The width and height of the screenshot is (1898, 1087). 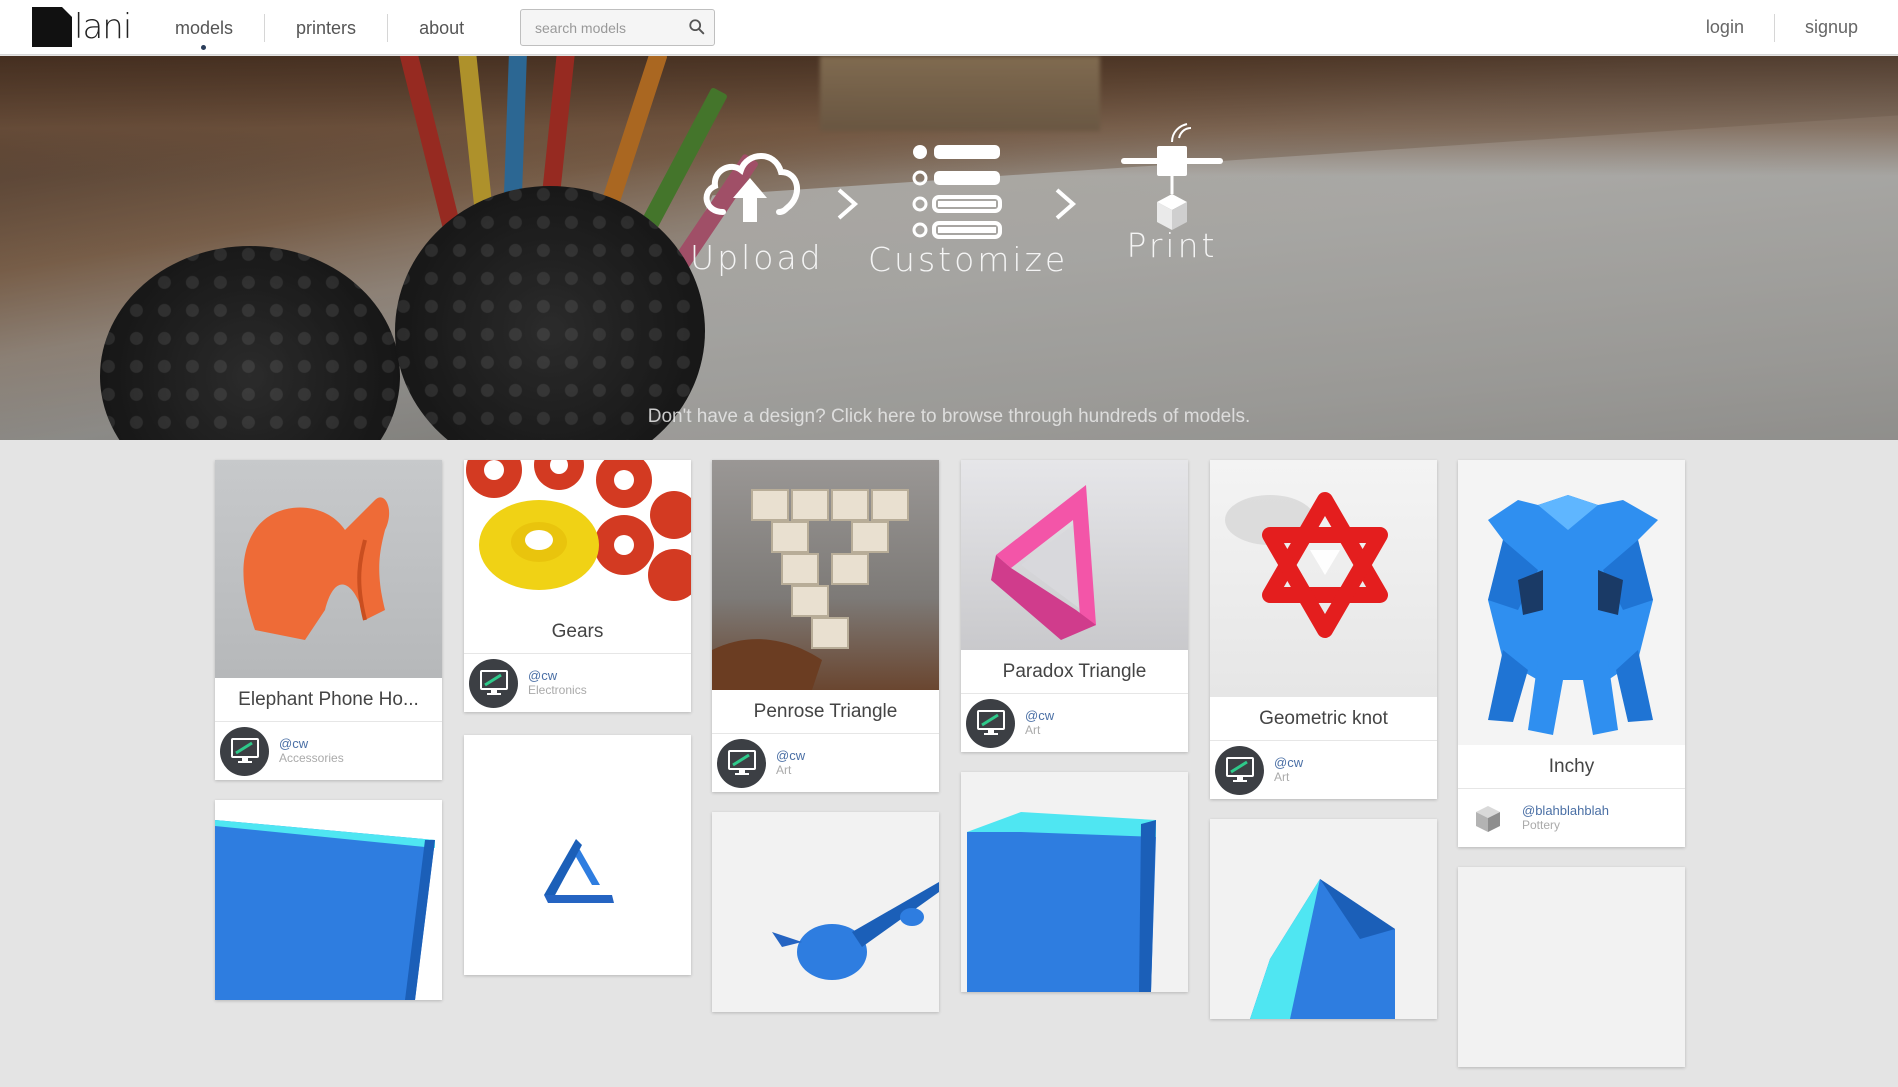 I want to click on step-print: Print, so click(x=1172, y=194).